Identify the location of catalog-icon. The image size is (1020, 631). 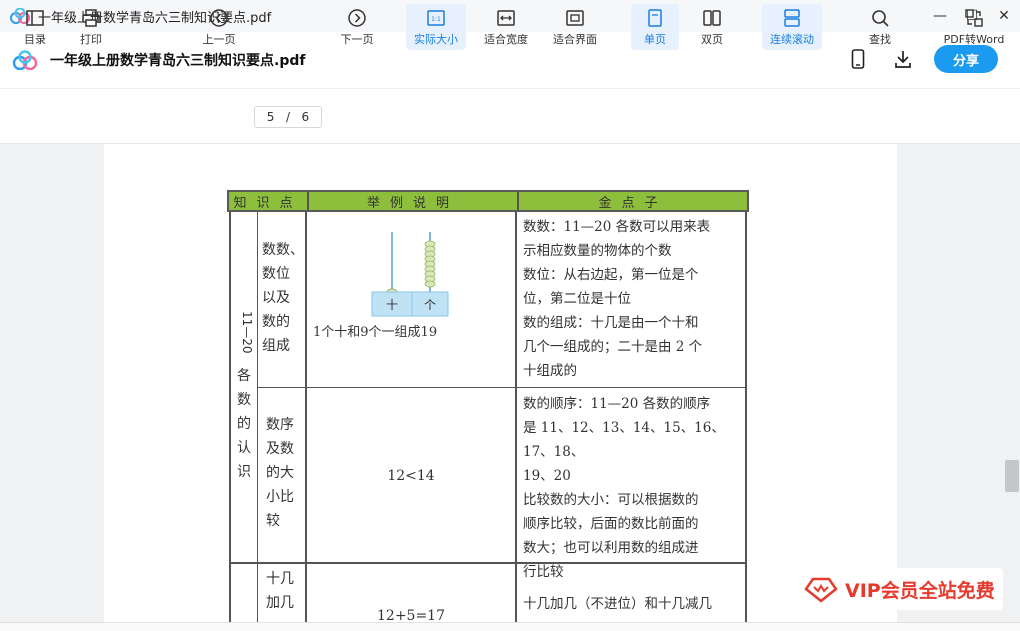
(35, 17).